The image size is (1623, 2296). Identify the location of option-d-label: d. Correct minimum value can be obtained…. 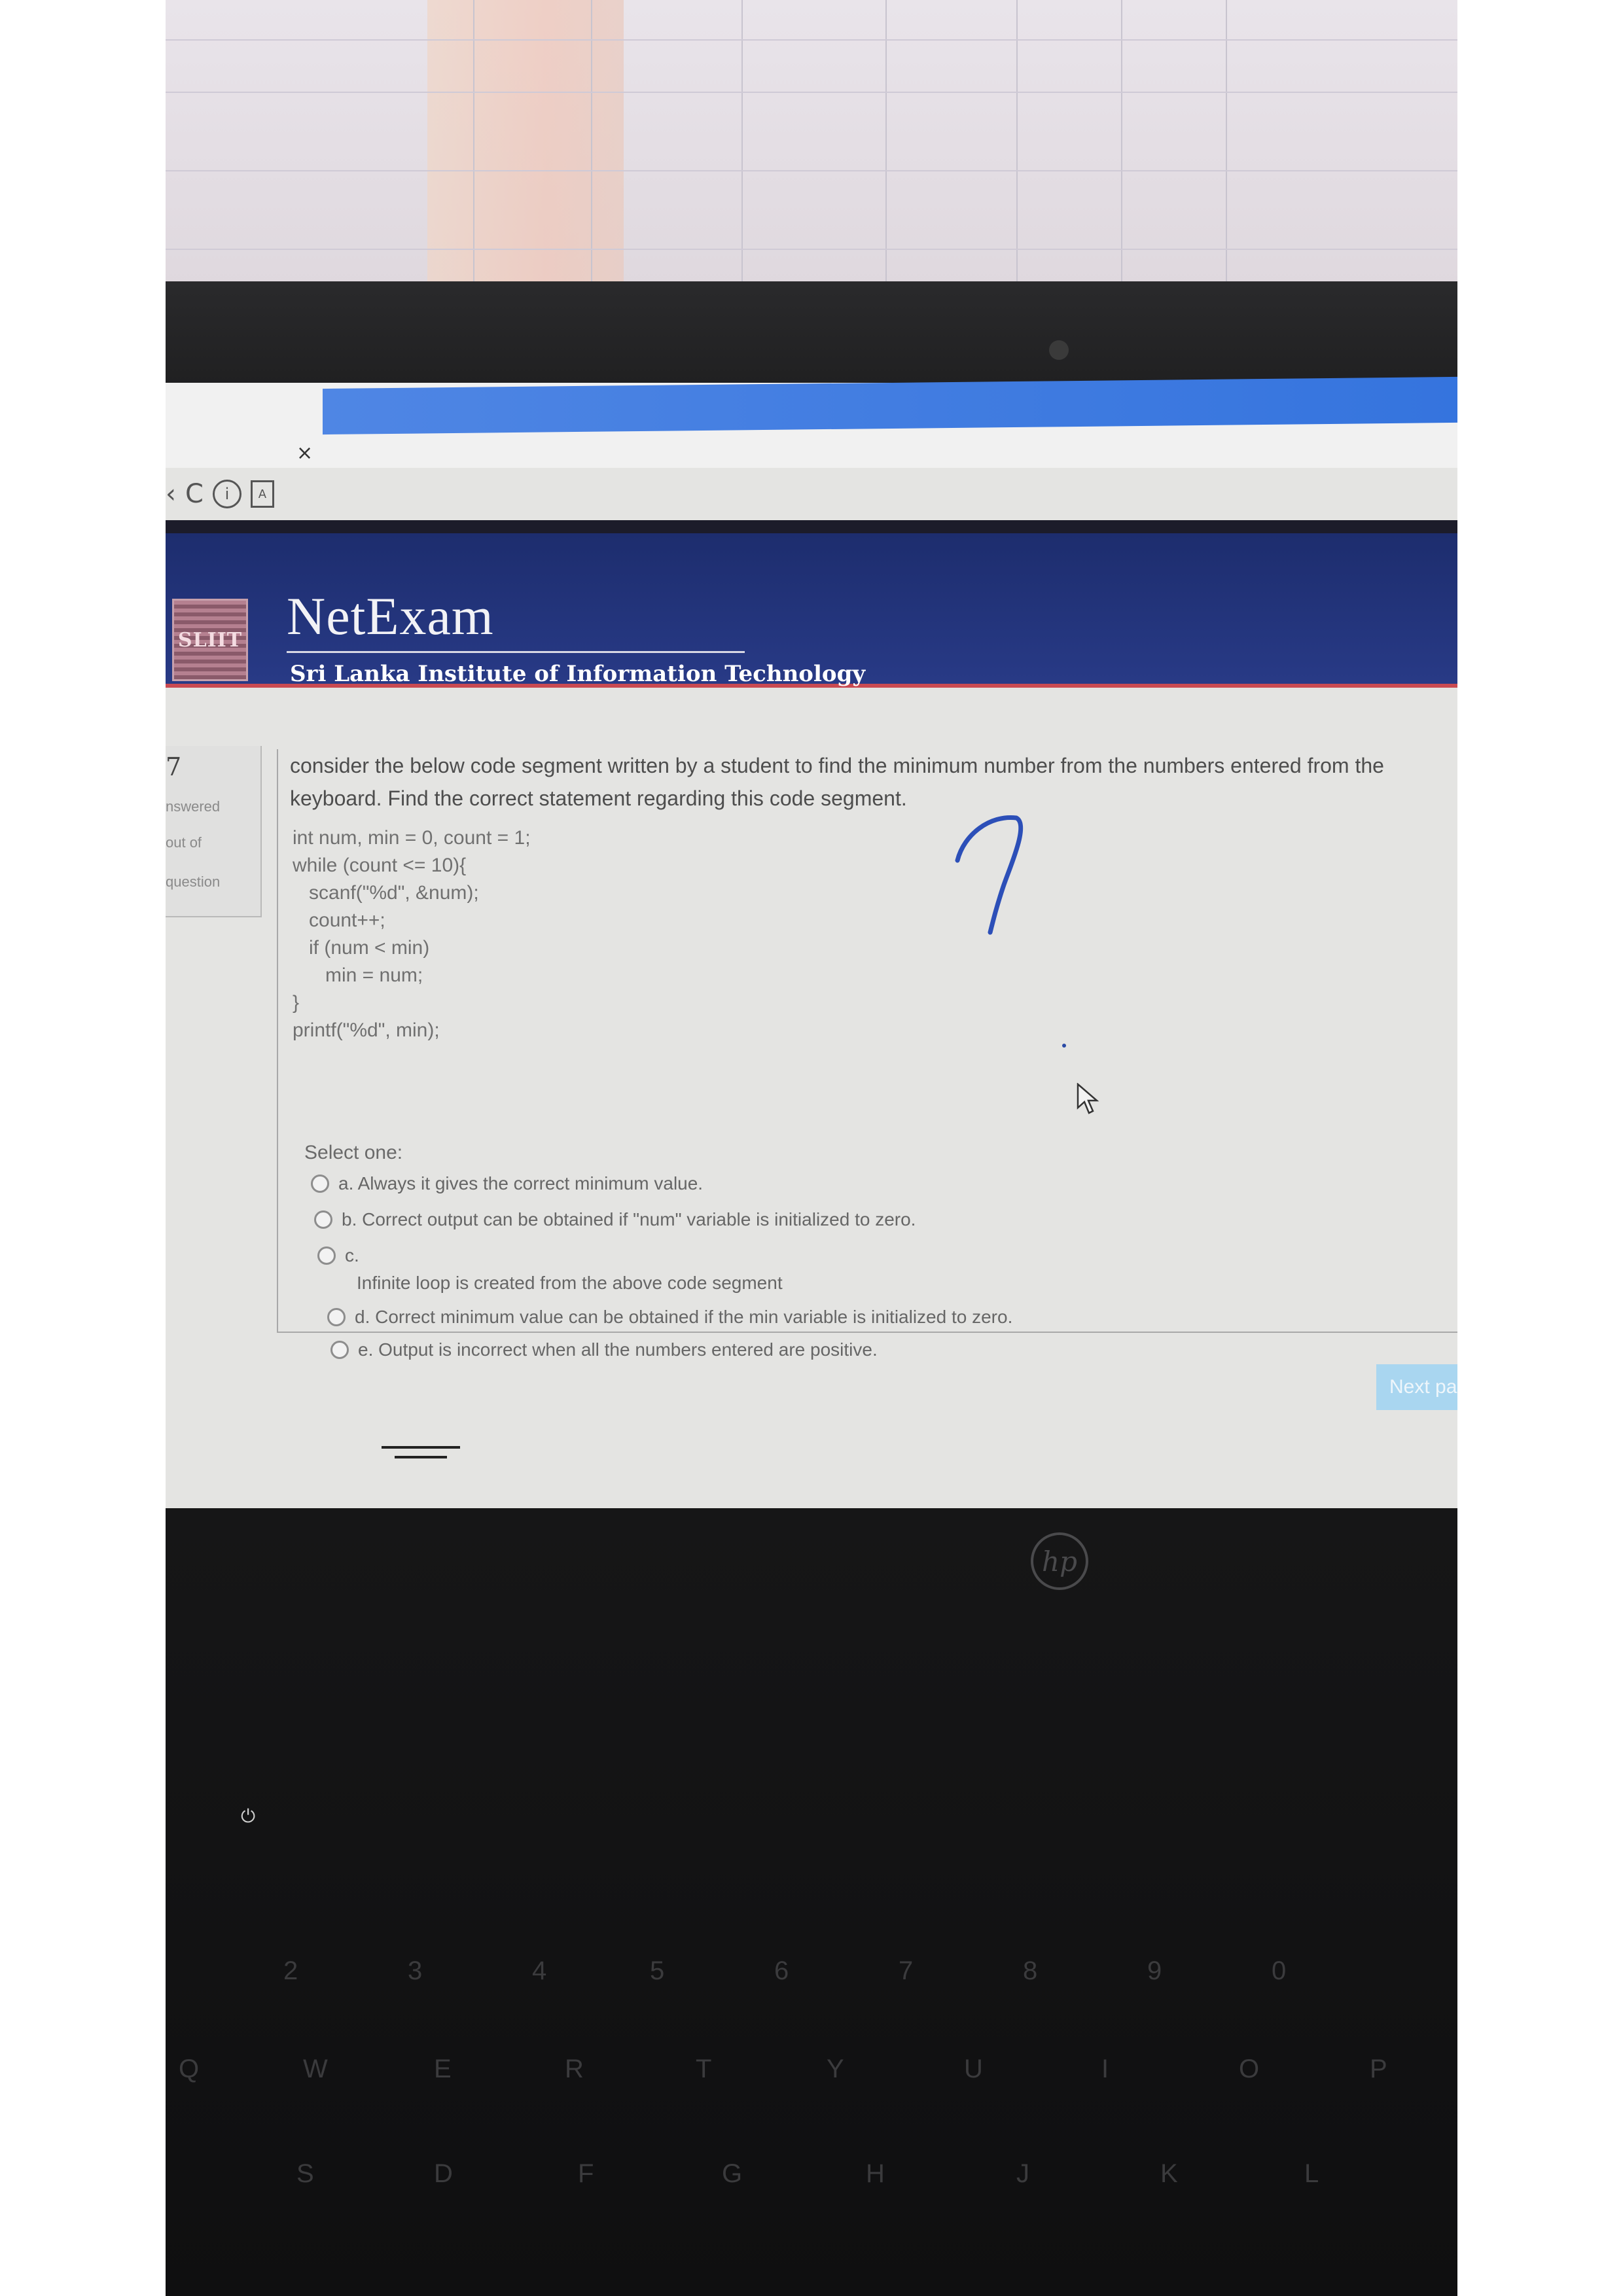
(684, 1317).